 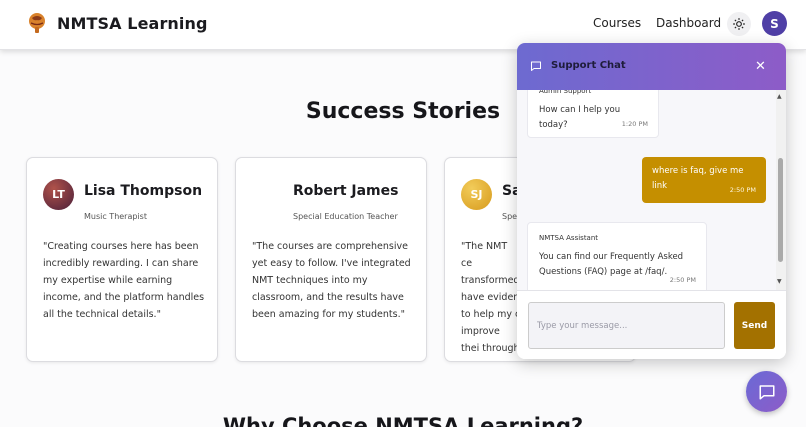 I want to click on testimonial-role: Spe, so click(x=510, y=216).